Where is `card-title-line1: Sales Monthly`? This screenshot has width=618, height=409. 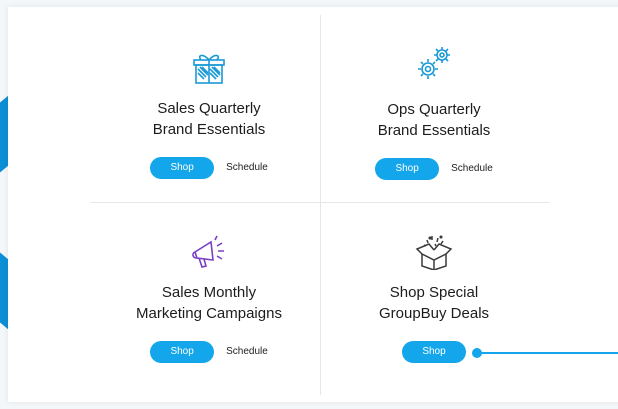
card-title-line1: Sales Monthly is located at coordinates (209, 292).